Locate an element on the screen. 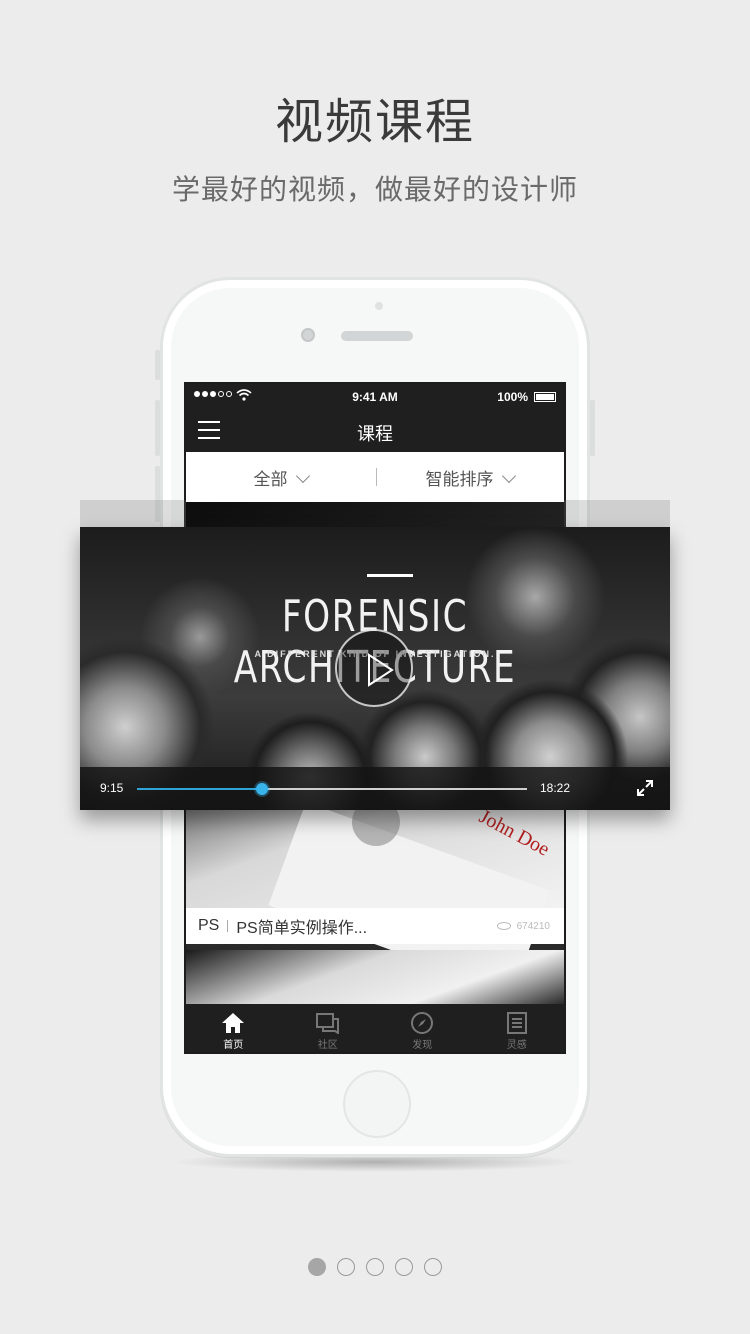  notebook-icon is located at coordinates (516, 1023).